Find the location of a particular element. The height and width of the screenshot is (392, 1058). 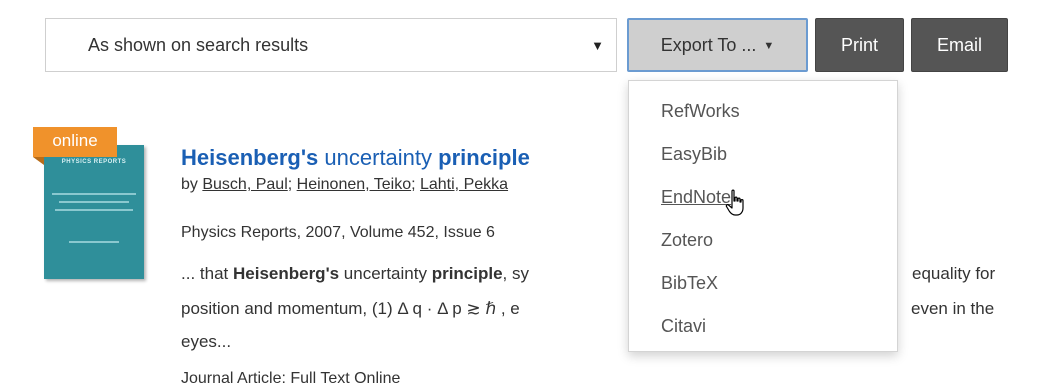

badge-fold is located at coordinates (38, 161).